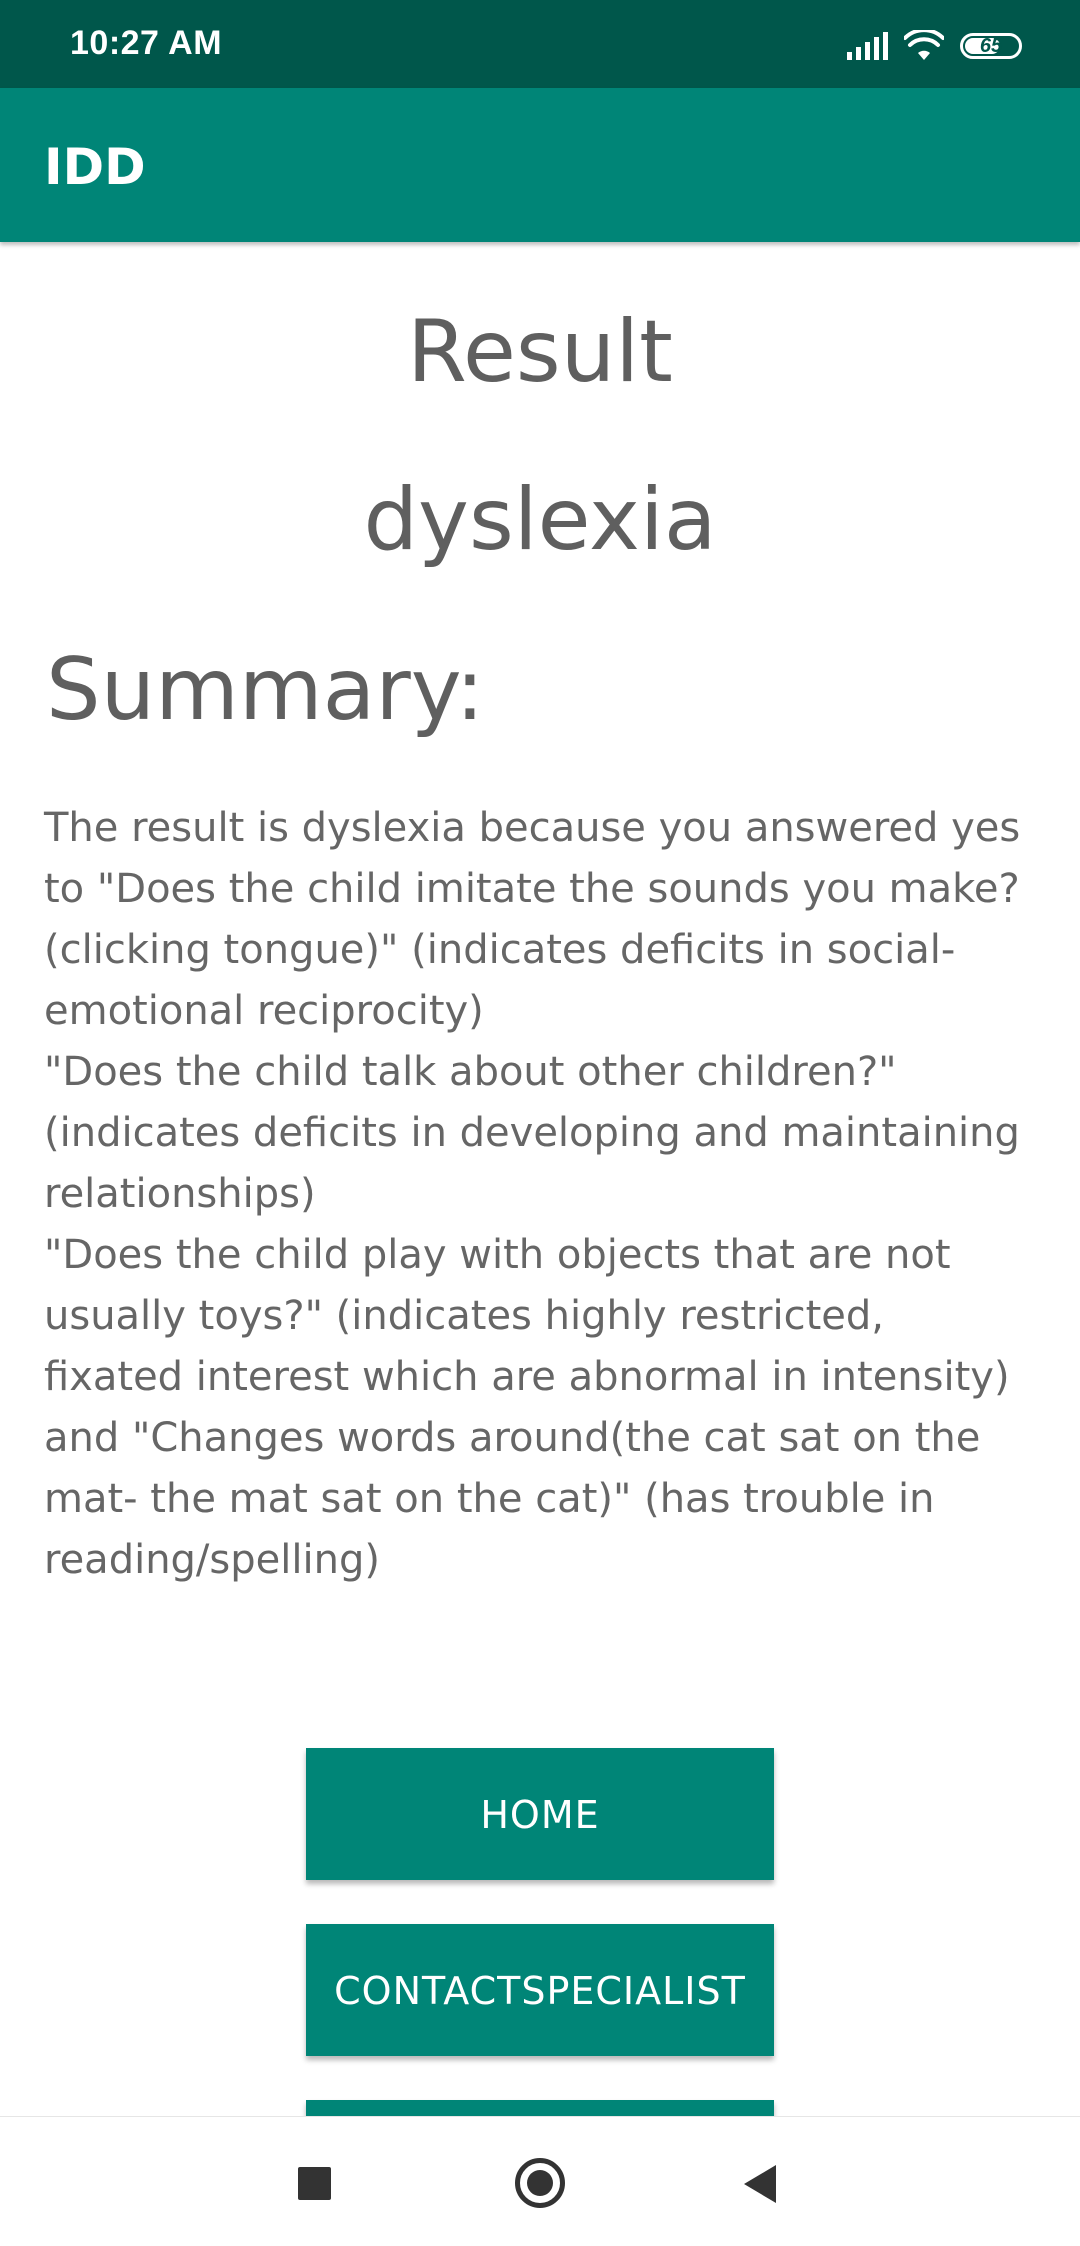  I want to click on back-icon, so click(760, 2184).